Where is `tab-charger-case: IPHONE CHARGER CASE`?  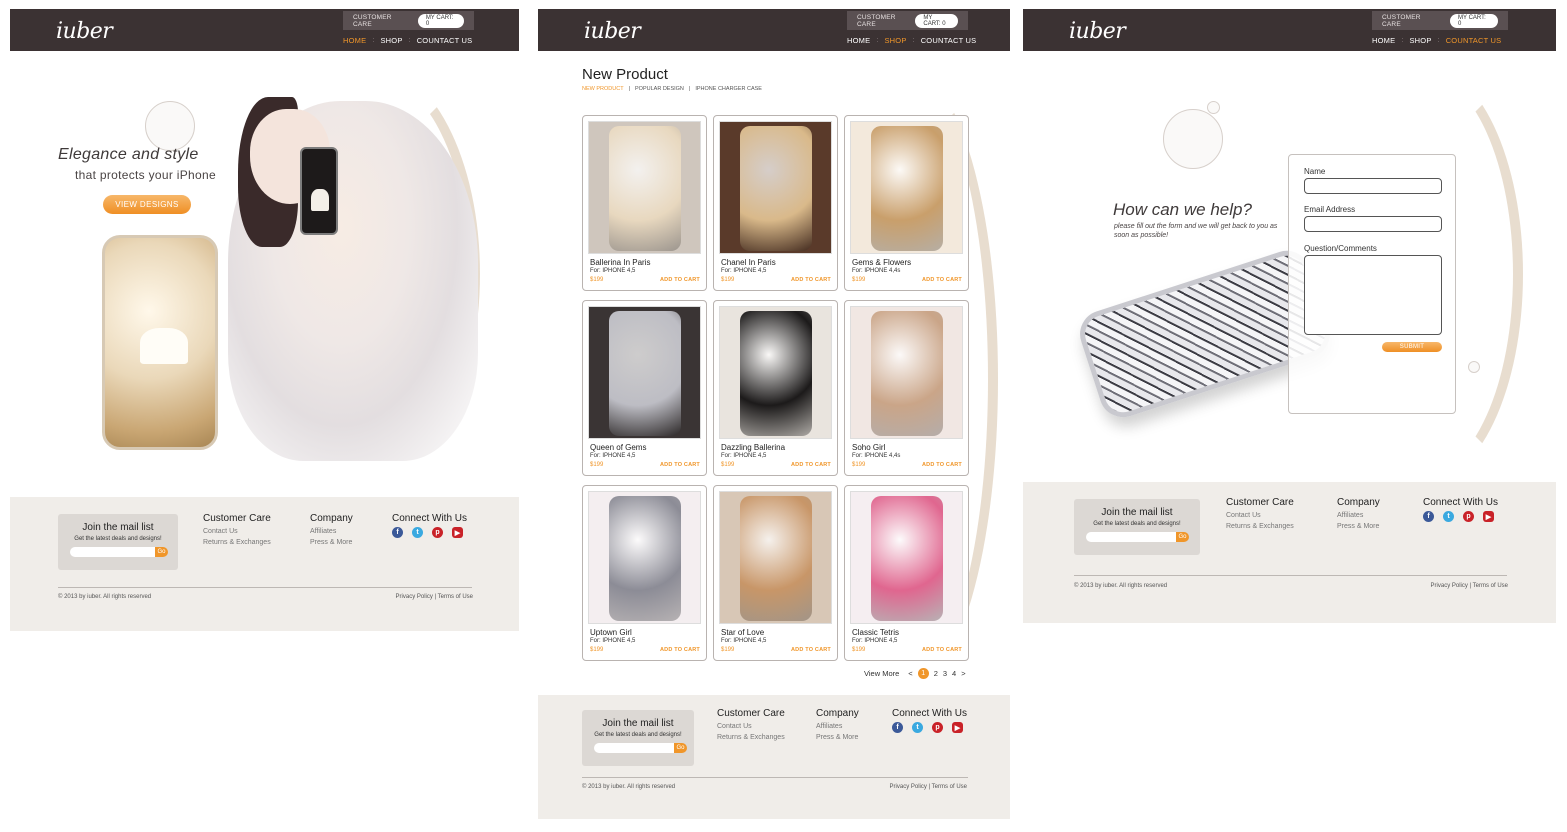
tab-charger-case: IPHONE CHARGER CASE is located at coordinates (728, 89).